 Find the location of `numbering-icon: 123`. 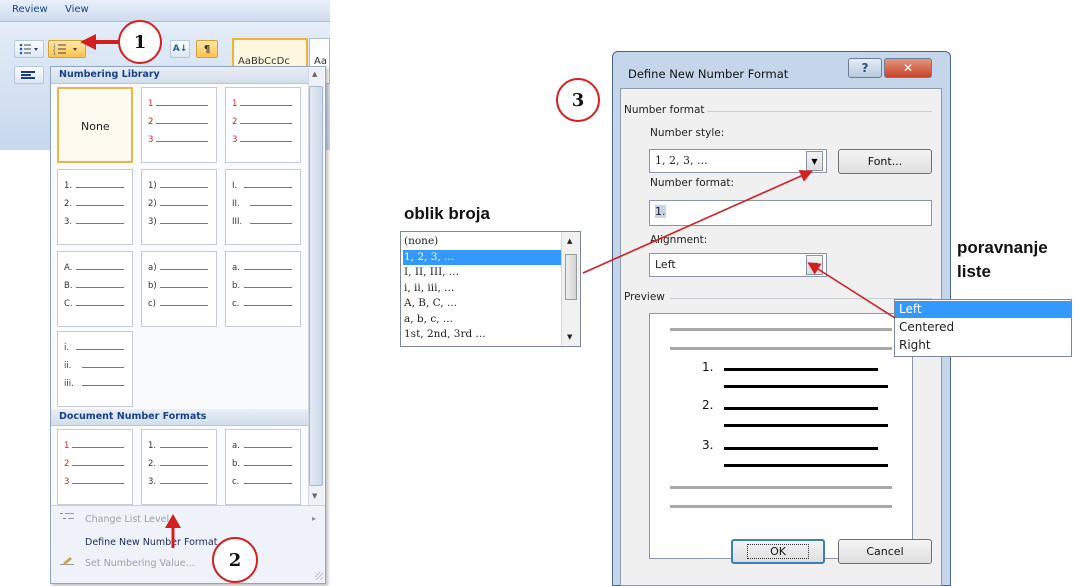

numbering-icon: 123 is located at coordinates (65, 49).